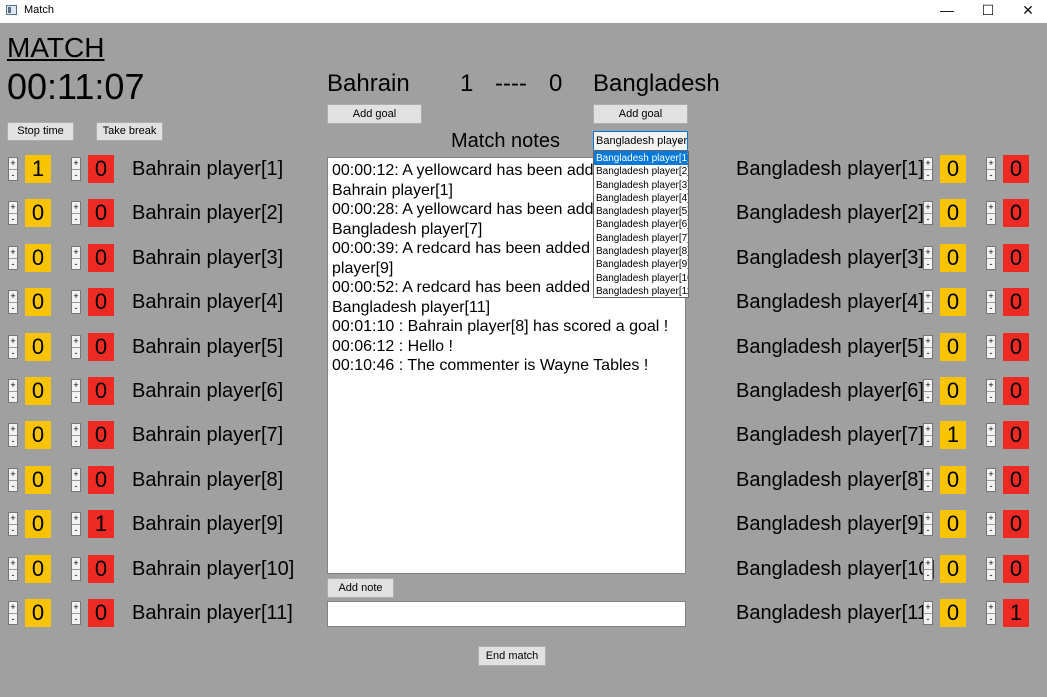 The height and width of the screenshot is (697, 1047). What do you see at coordinates (641, 211) in the screenshot?
I see `dropdown-option: Bangladesh player[5]` at bounding box center [641, 211].